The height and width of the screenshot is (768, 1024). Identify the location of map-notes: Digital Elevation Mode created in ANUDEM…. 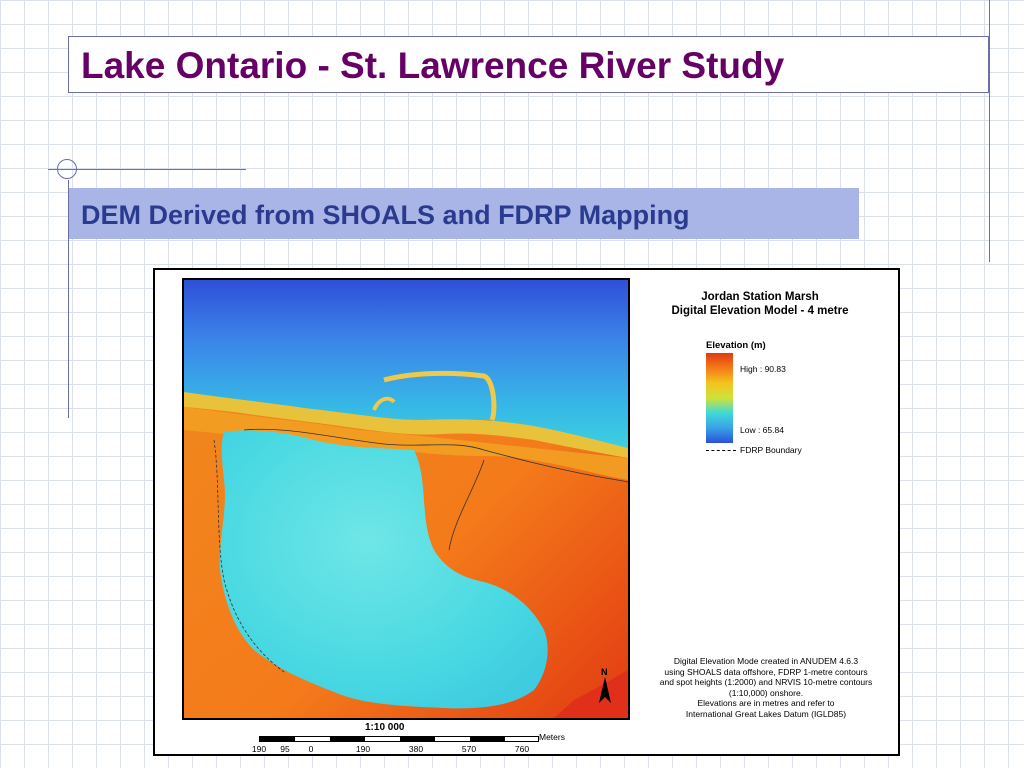
(766, 687).